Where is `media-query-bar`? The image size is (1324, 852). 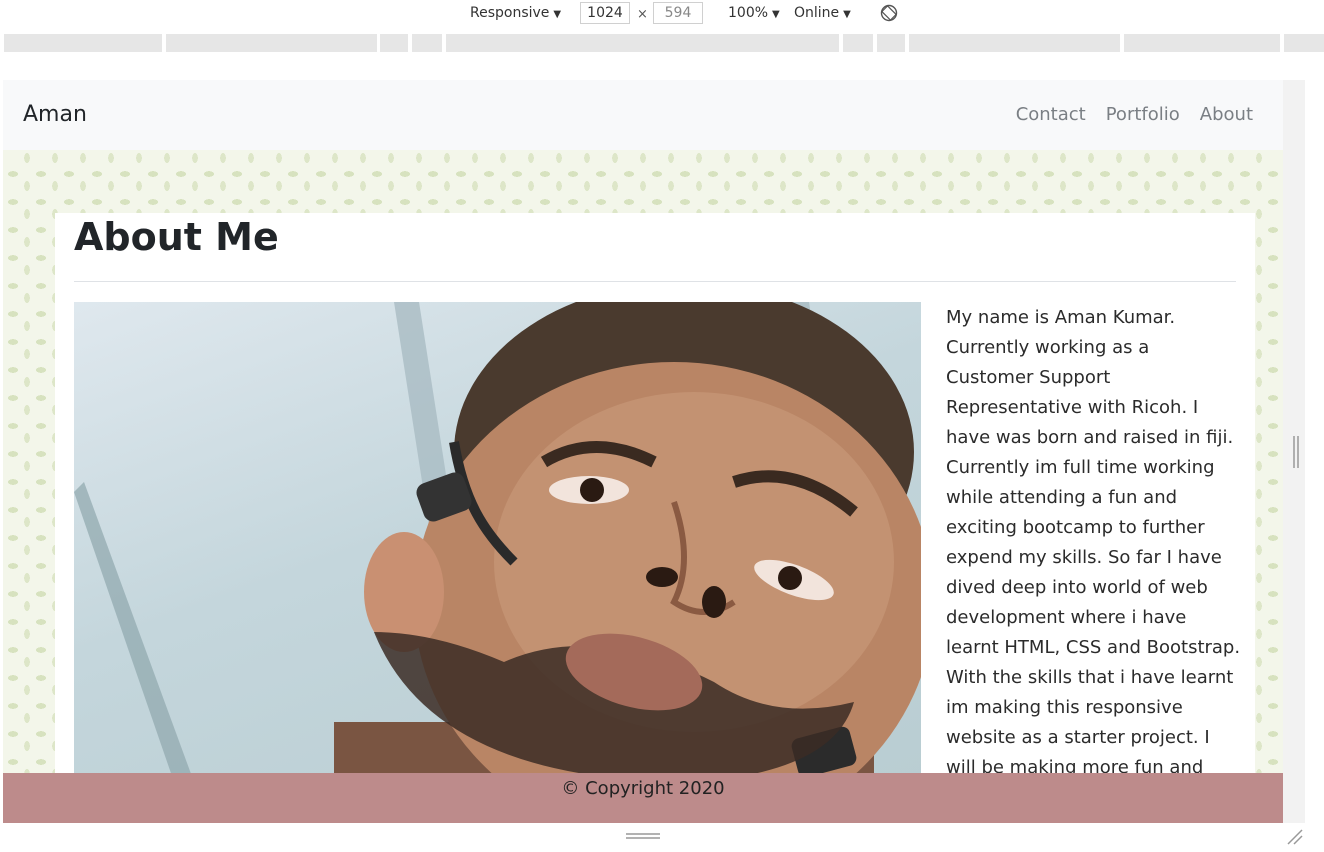 media-query-bar is located at coordinates (662, 43).